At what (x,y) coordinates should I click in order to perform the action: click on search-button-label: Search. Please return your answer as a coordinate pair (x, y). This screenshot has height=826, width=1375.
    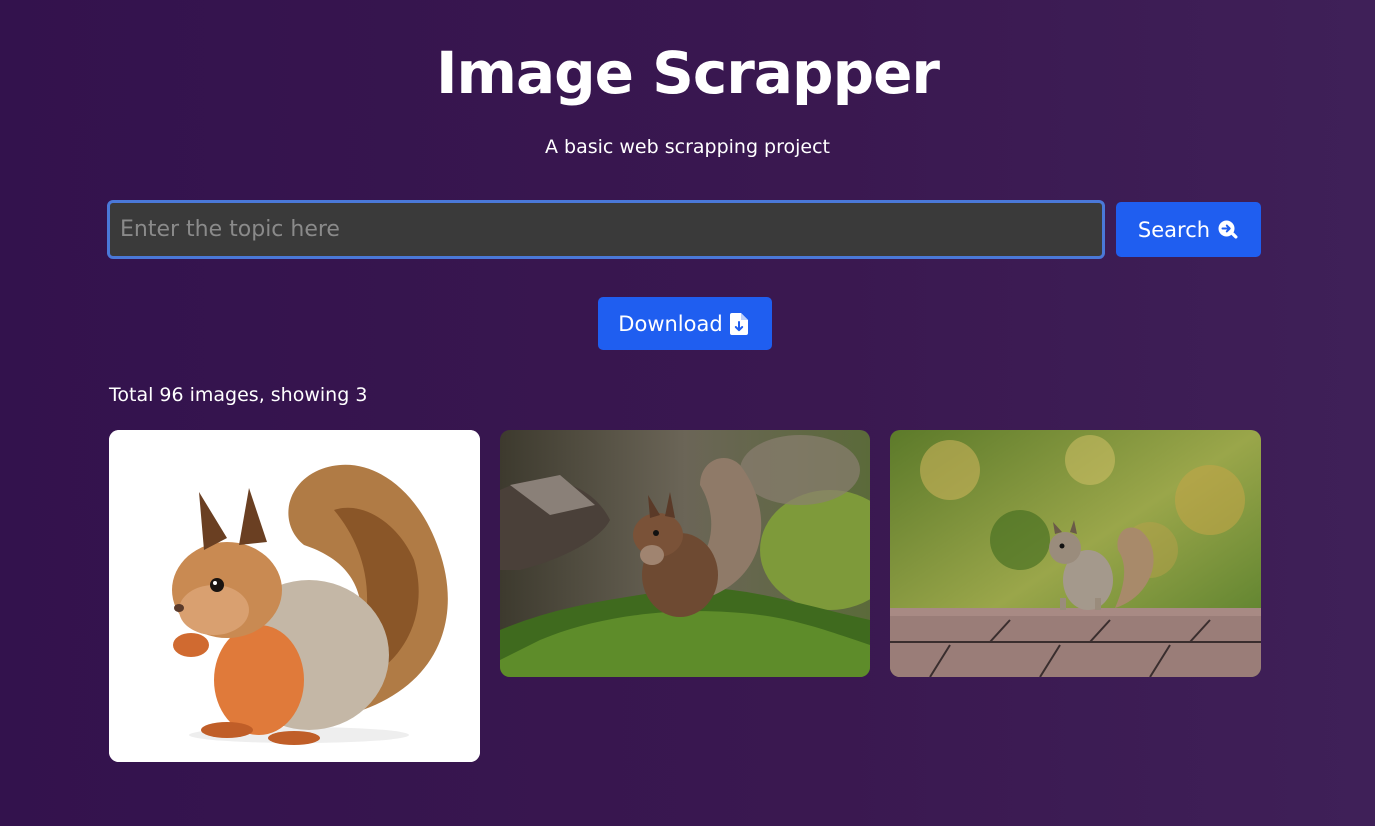
    Looking at the image, I should click on (1174, 229).